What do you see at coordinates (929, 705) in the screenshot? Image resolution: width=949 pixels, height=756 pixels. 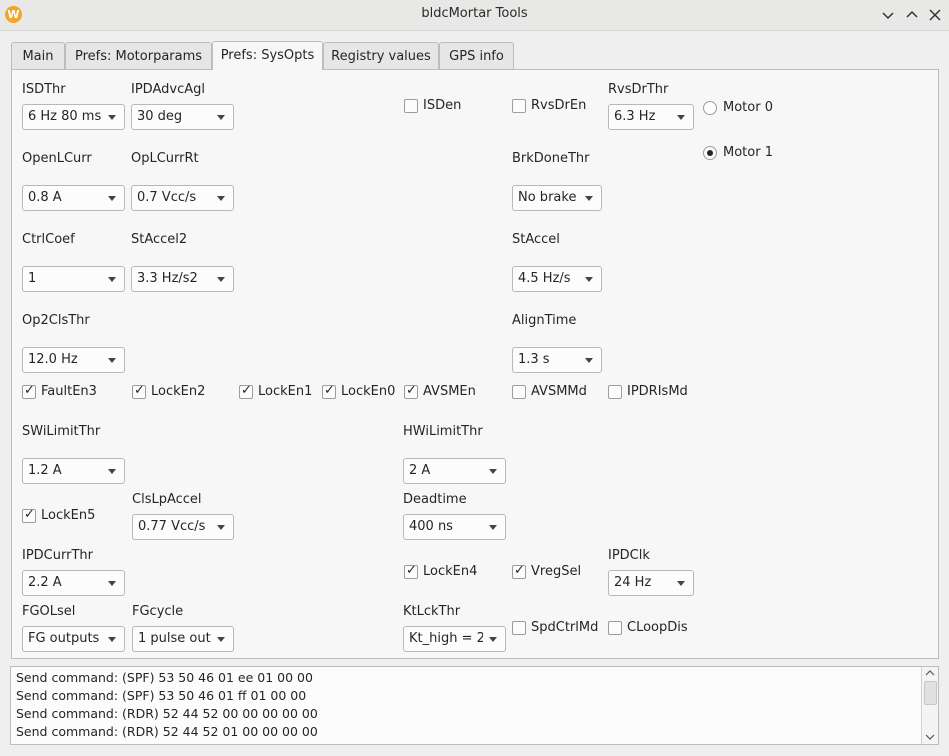 I see `log-scrollbar` at bounding box center [929, 705].